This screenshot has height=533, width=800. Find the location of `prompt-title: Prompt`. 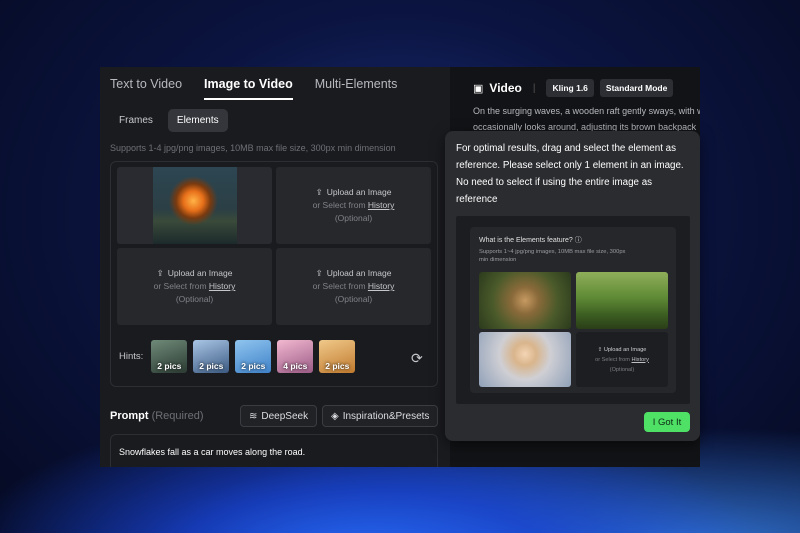

prompt-title: Prompt is located at coordinates (129, 416).